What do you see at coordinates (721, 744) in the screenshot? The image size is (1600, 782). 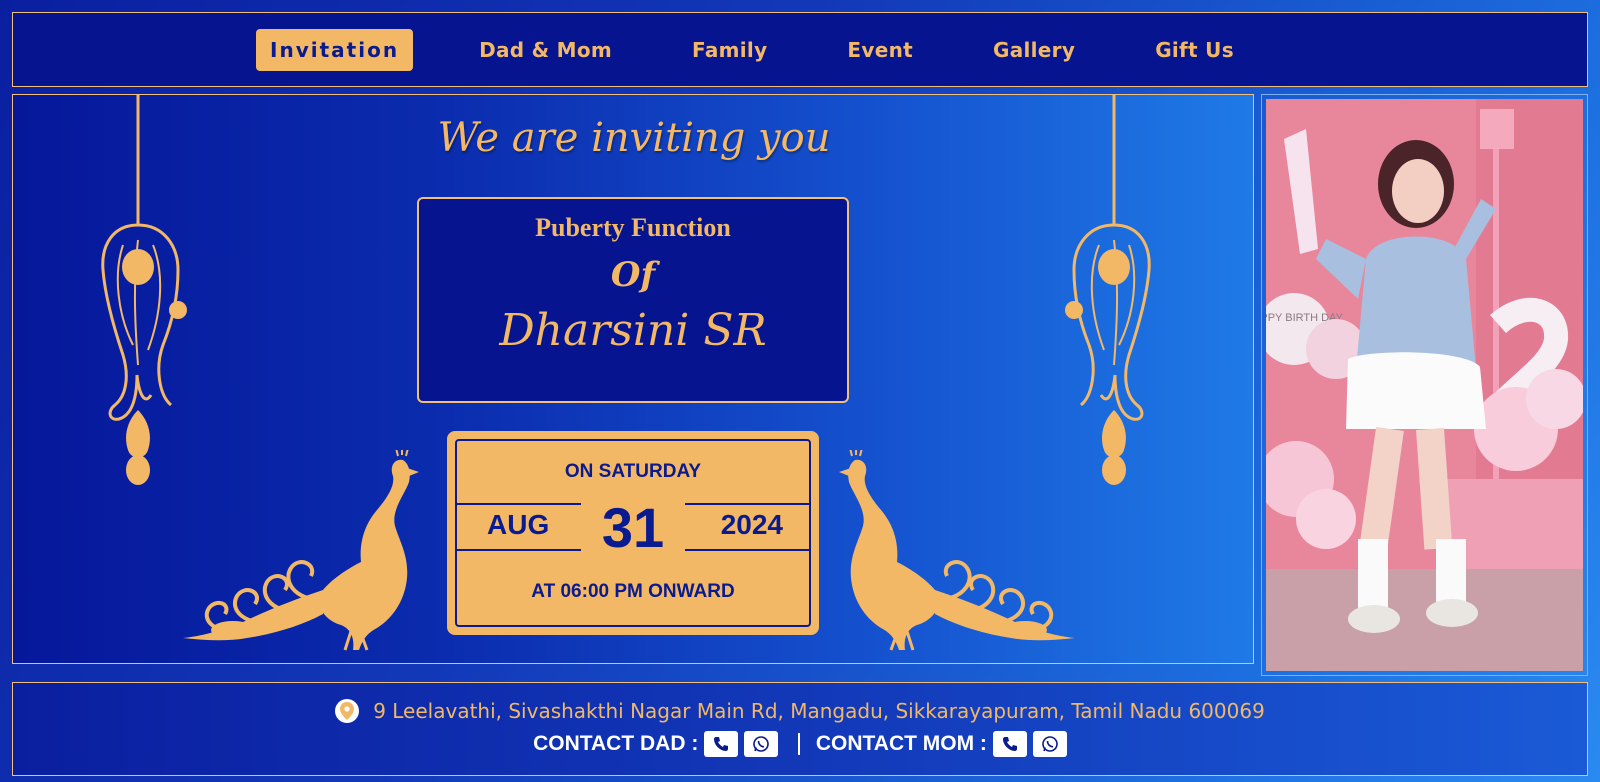 I see `dad-phone-icon` at bounding box center [721, 744].